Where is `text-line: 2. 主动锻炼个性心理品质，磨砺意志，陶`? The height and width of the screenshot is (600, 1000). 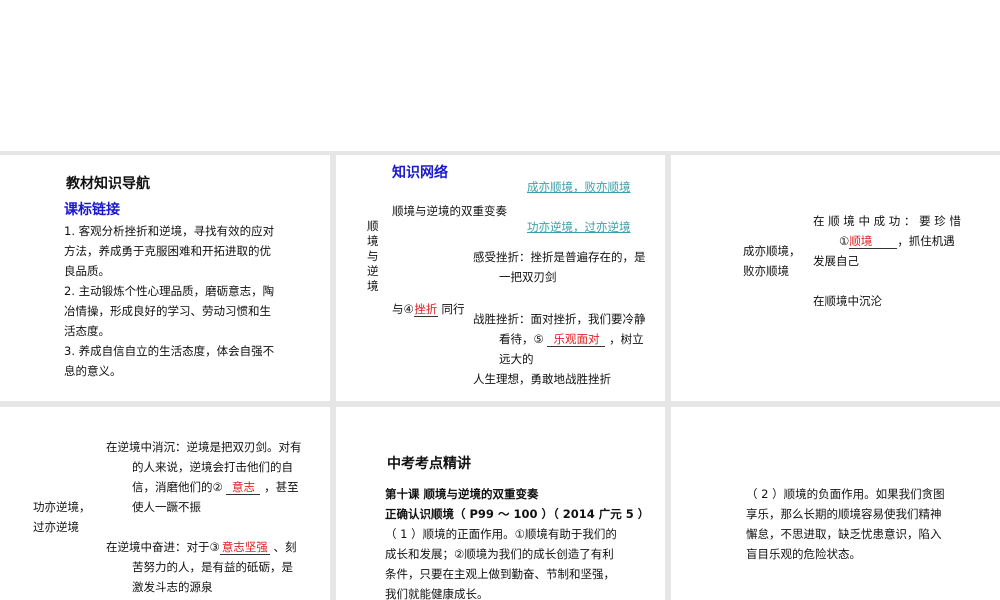
text-line: 2. 主动锻炼个性心理品质，磨砺意志，陶 is located at coordinates (169, 291).